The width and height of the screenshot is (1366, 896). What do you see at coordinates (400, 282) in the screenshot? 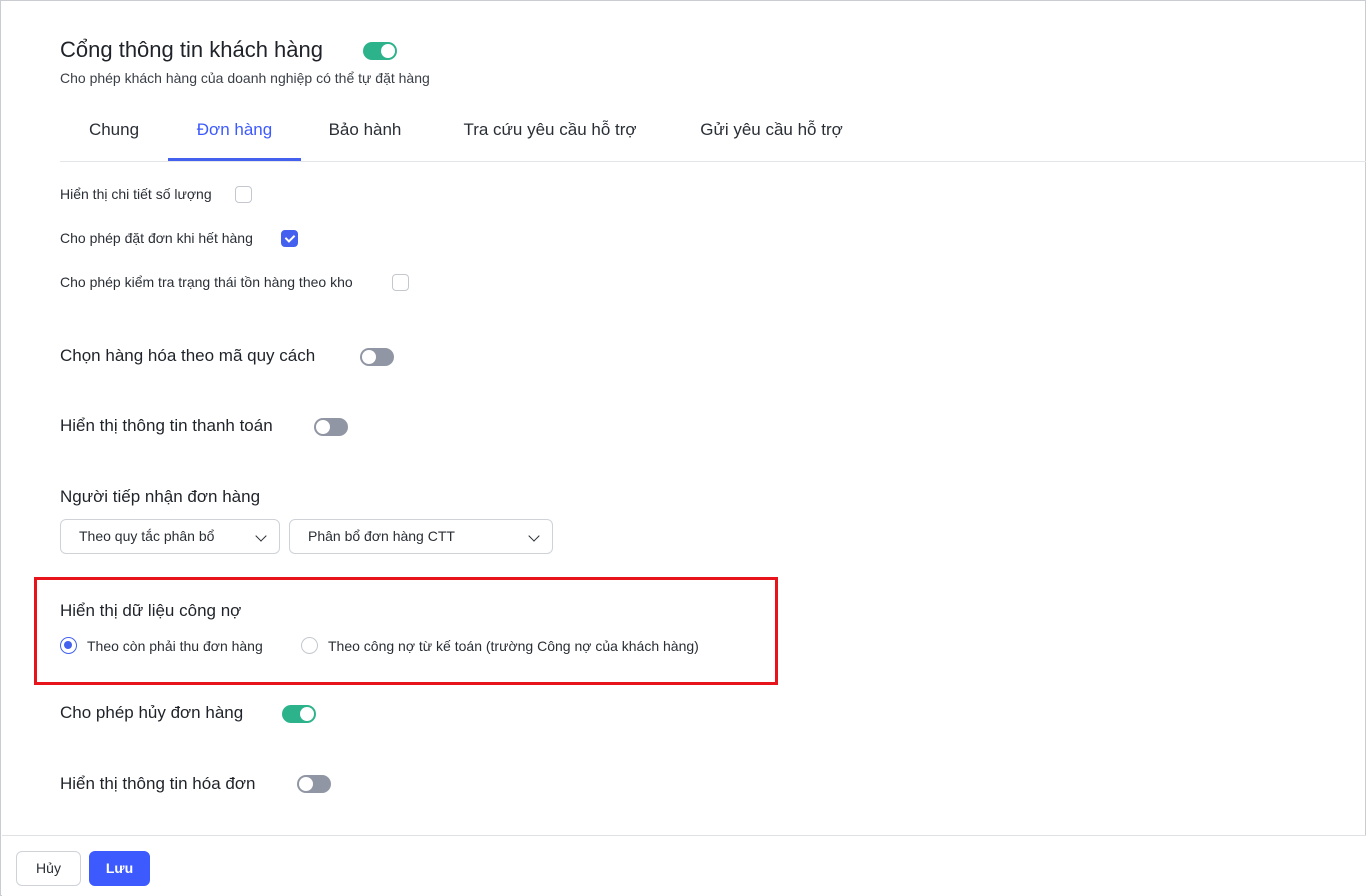
I see `check-stock-by-warehouse-checkbox` at bounding box center [400, 282].